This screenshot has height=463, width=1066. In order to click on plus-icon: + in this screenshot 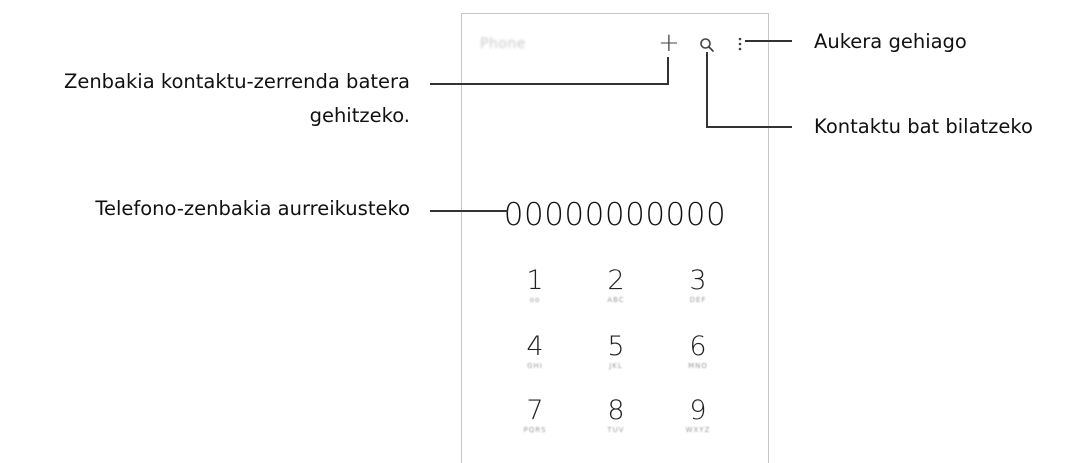, I will do `click(669, 43)`.